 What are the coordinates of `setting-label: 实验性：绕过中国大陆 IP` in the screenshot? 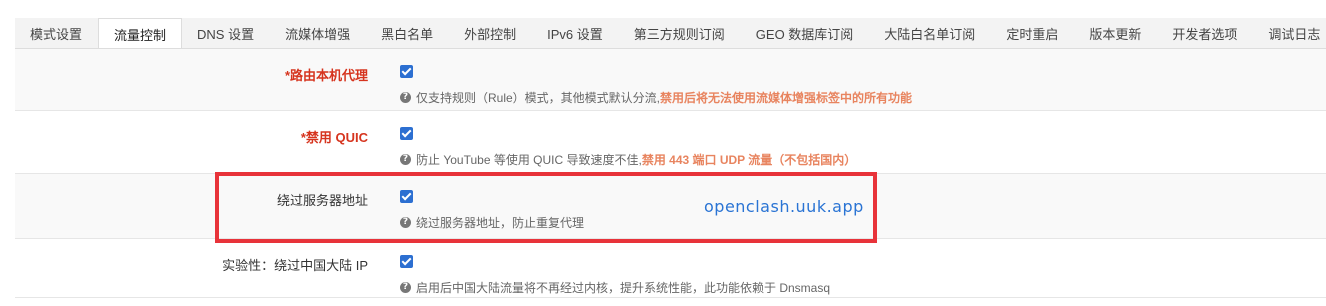 It's located at (295, 265).